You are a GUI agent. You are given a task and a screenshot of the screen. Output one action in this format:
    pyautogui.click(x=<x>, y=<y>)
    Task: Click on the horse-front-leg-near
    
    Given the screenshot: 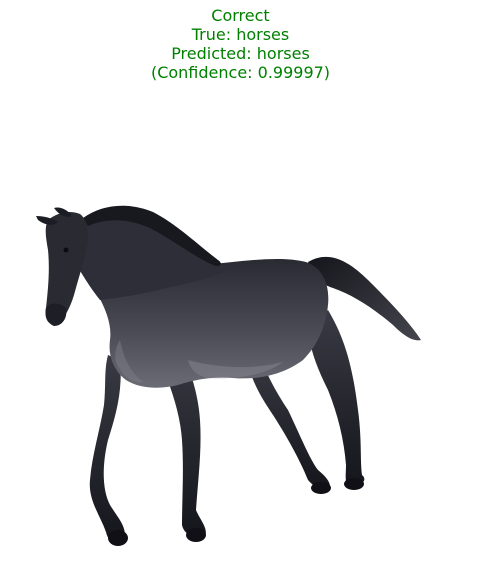 What is the action you would take?
    pyautogui.click(x=107, y=449)
    